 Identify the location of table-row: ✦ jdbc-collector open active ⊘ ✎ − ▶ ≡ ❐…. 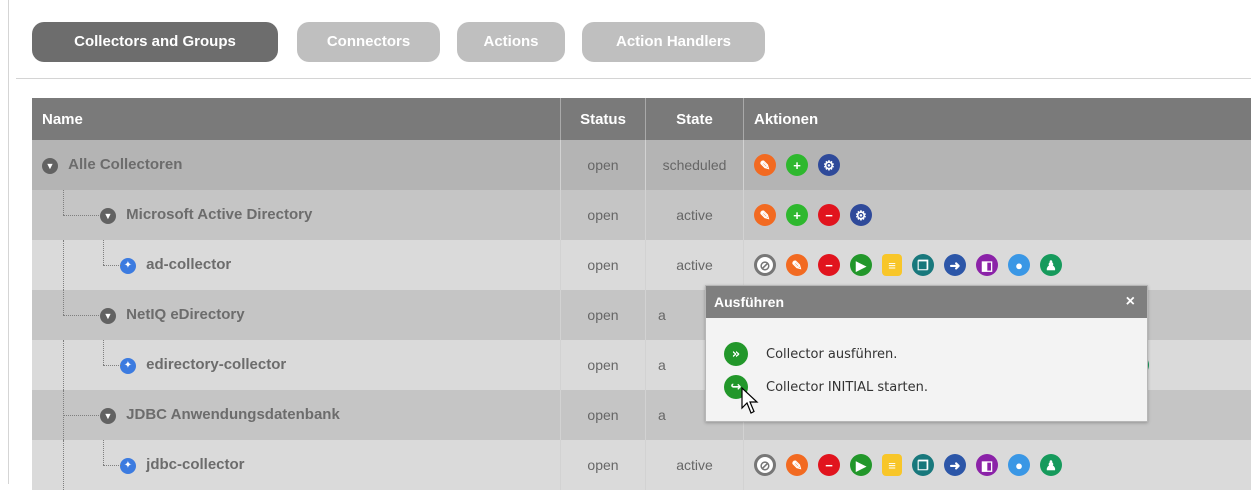
(641, 465).